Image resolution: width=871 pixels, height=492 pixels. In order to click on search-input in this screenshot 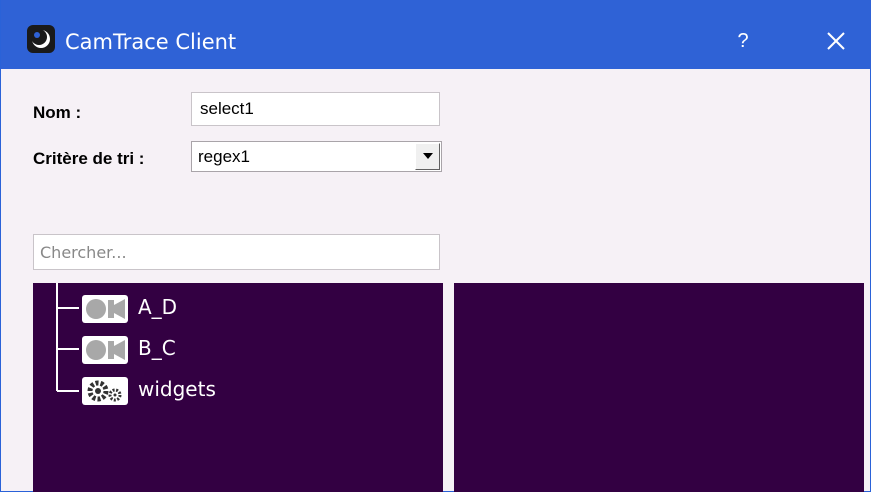, I will do `click(236, 252)`.